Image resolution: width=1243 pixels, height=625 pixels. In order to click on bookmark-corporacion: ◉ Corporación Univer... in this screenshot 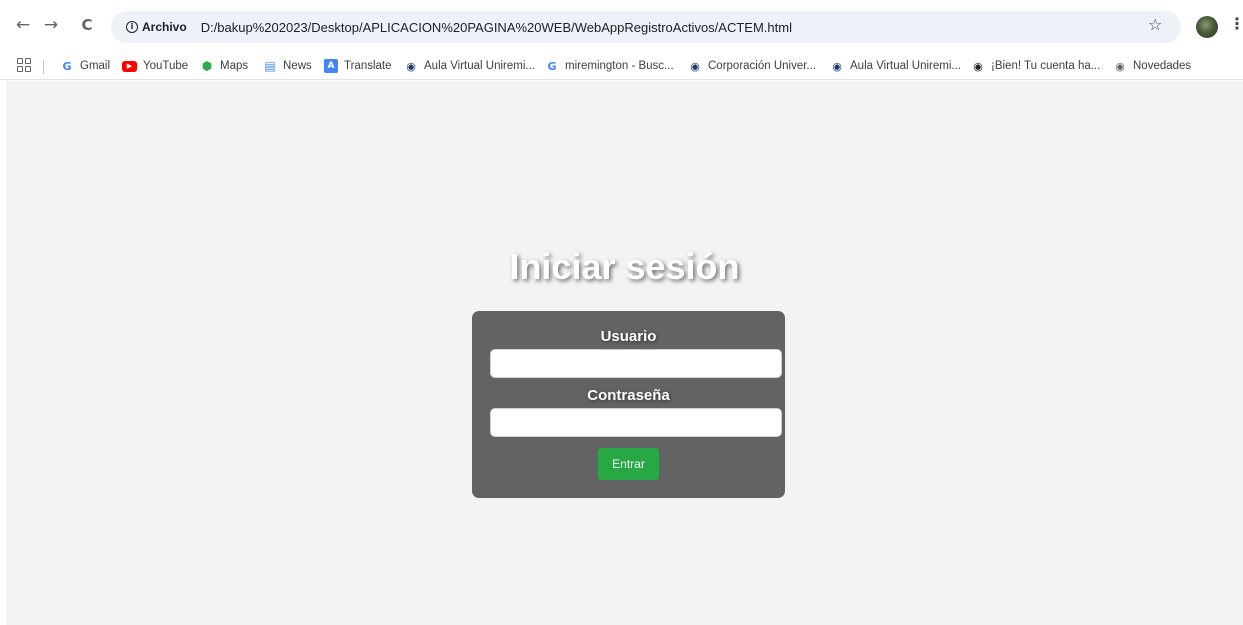, I will do `click(752, 66)`.